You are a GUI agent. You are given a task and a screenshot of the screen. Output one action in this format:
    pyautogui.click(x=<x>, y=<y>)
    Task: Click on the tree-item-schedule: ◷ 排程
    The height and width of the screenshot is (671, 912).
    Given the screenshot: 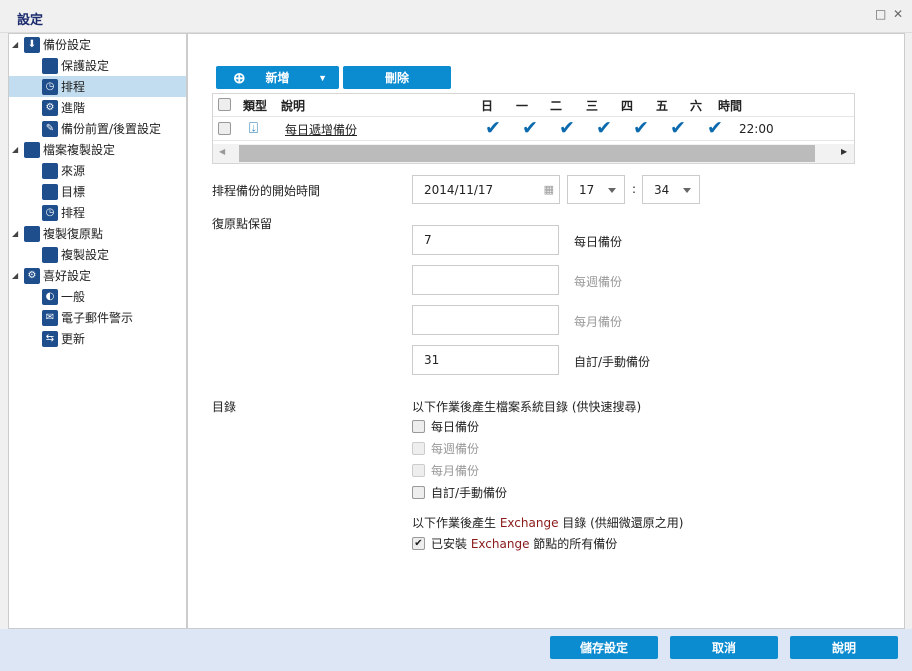 What is the action you would take?
    pyautogui.click(x=97, y=86)
    